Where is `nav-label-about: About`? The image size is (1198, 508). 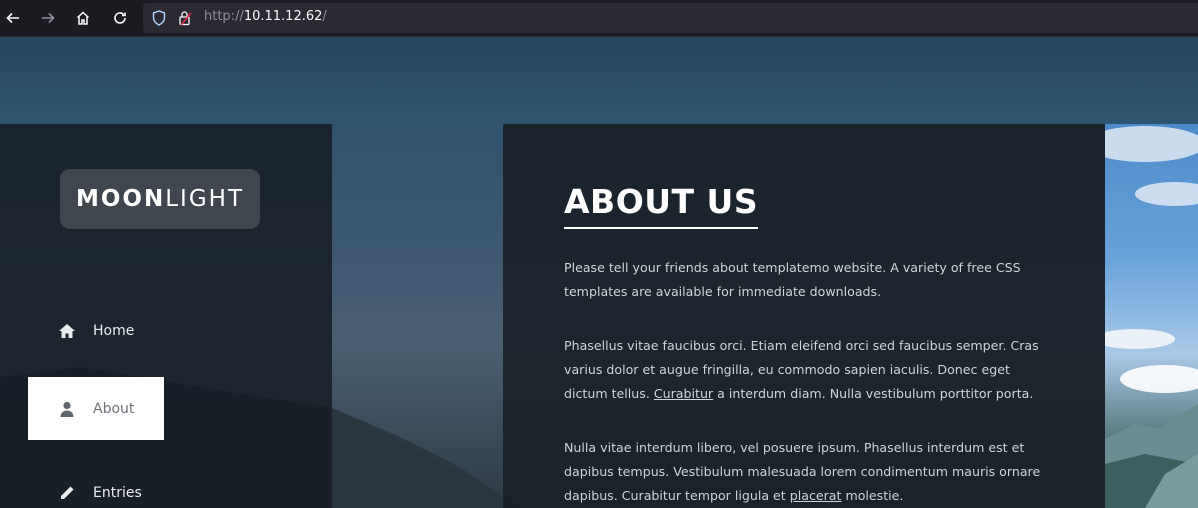 nav-label-about: About is located at coordinates (114, 408).